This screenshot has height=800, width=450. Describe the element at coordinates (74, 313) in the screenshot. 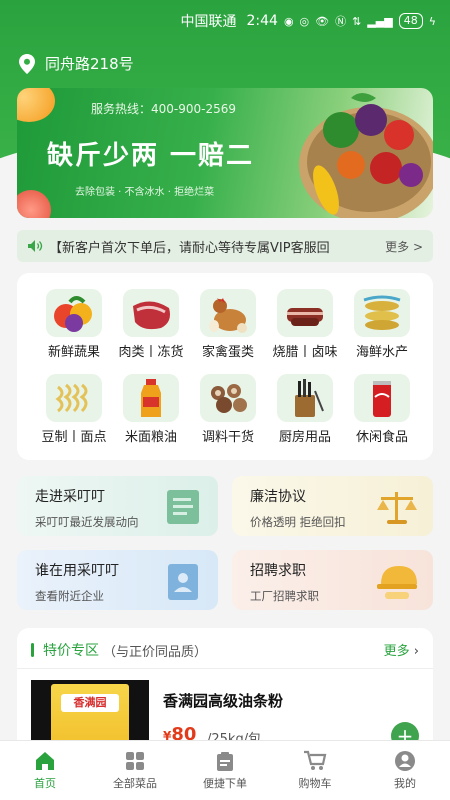

I see `vegetables-icon` at that location.